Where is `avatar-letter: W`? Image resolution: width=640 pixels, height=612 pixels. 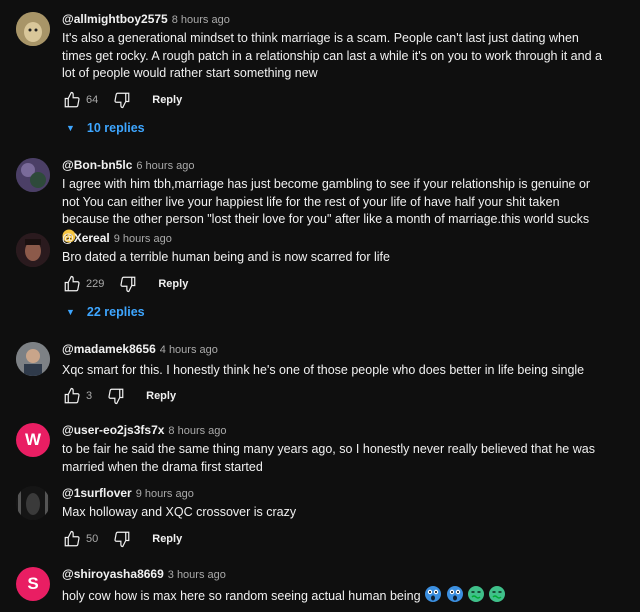 avatar-letter: W is located at coordinates (33, 439).